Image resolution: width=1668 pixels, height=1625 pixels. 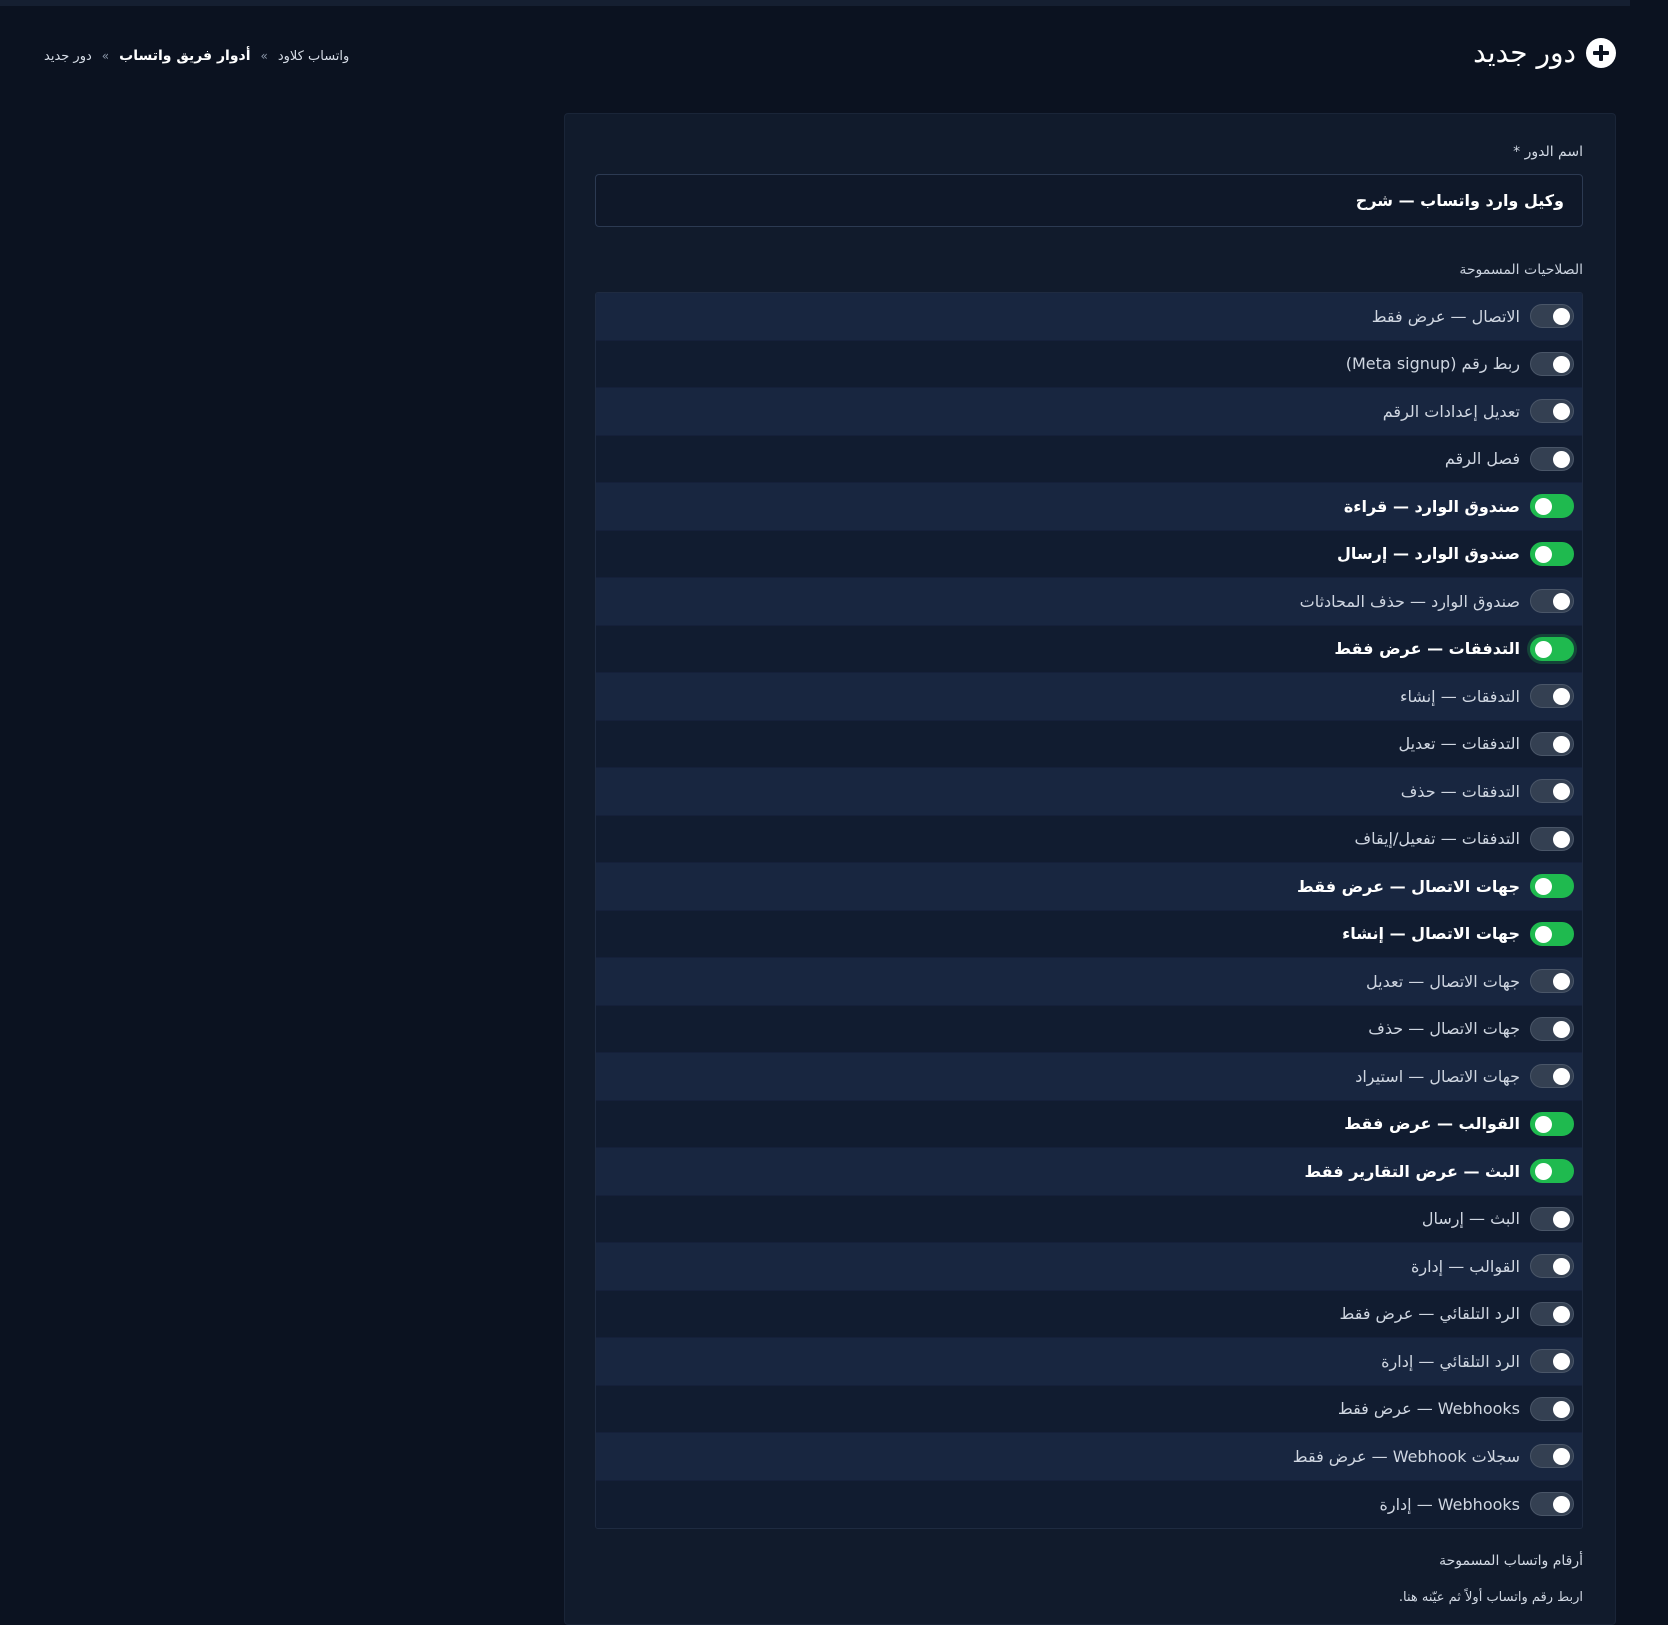 What do you see at coordinates (1450, 1361) in the screenshot?
I see `permission-label: الرد التلقائي — إدارة` at bounding box center [1450, 1361].